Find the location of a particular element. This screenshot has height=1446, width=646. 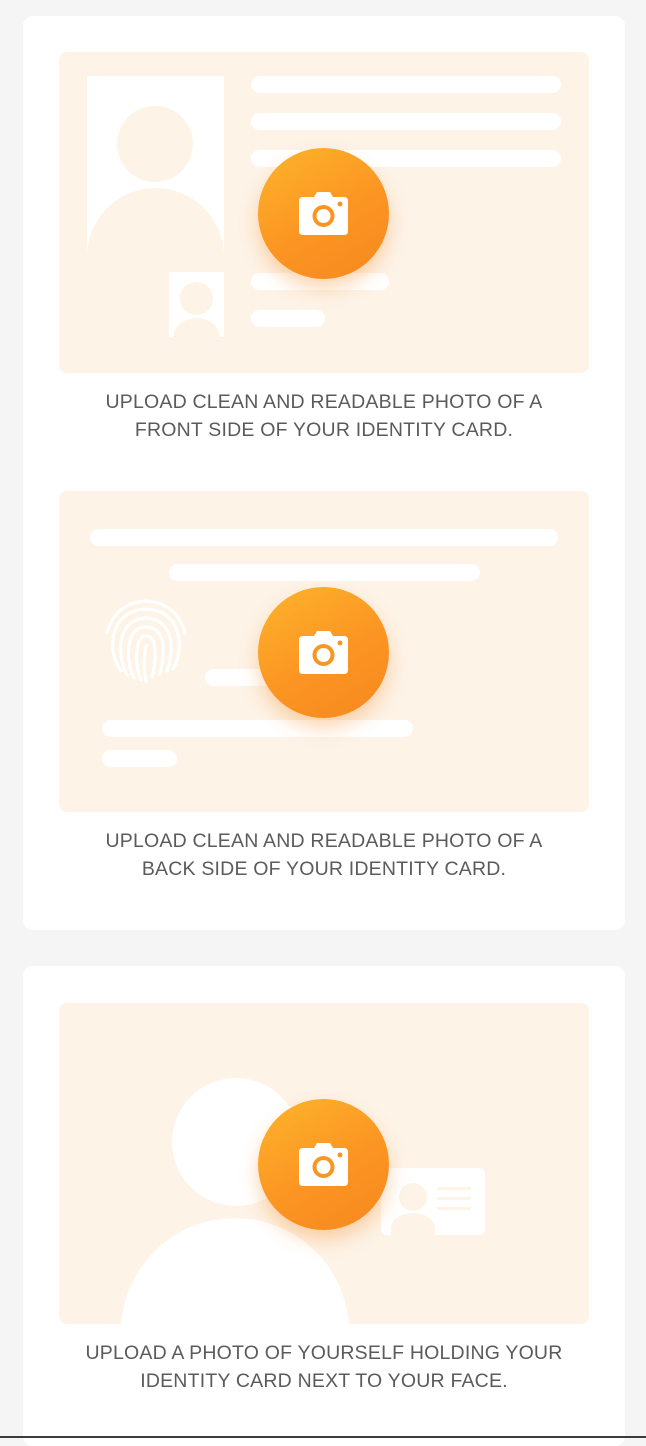

selfie-body is located at coordinates (235, 1271).